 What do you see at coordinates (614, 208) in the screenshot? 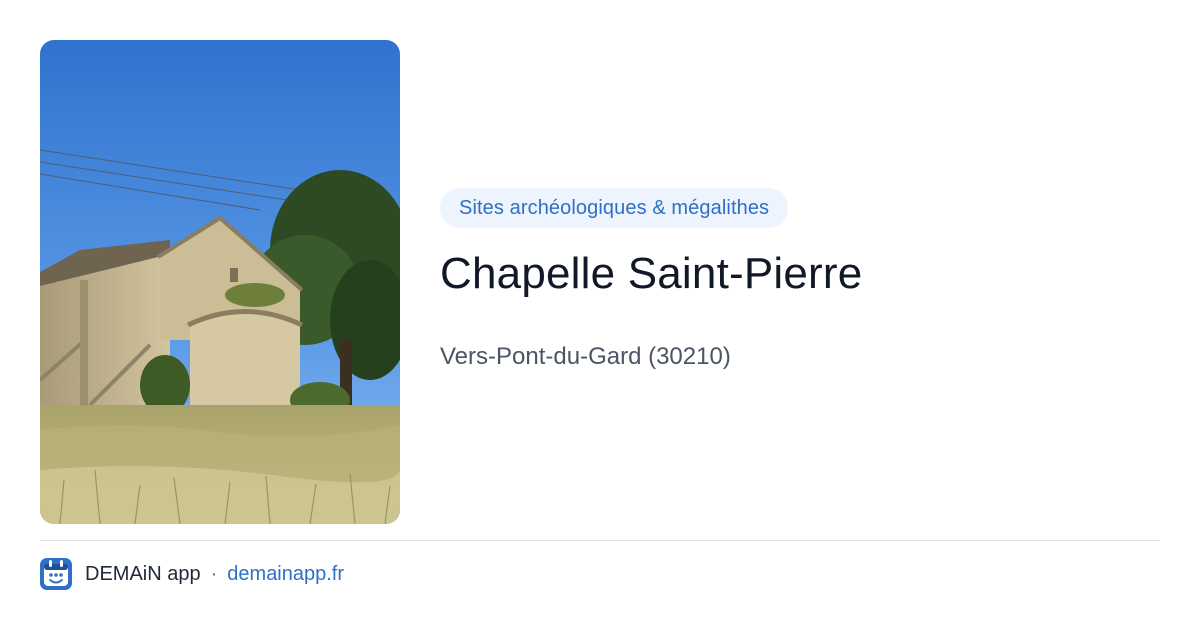
I see `category-badge: Sites archéologiques & mégalithes` at bounding box center [614, 208].